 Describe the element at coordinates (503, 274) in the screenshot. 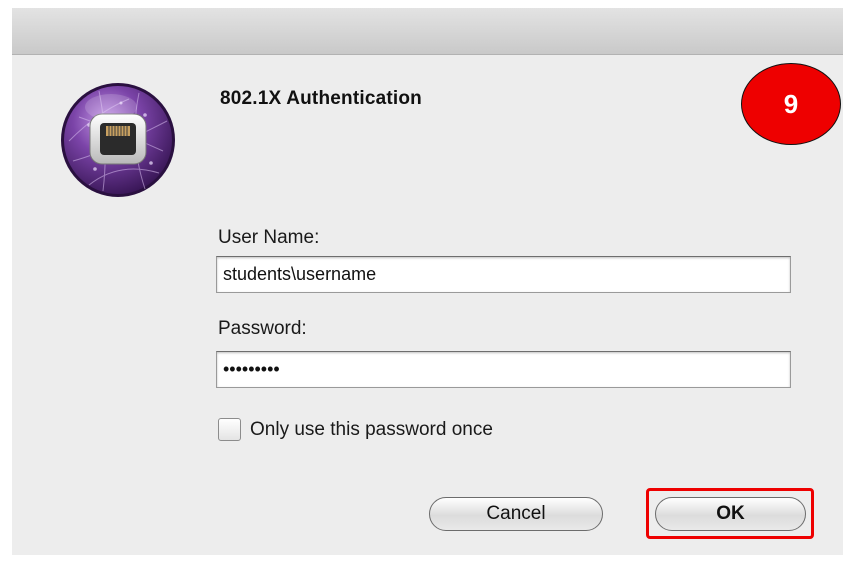

I see `username-input` at that location.